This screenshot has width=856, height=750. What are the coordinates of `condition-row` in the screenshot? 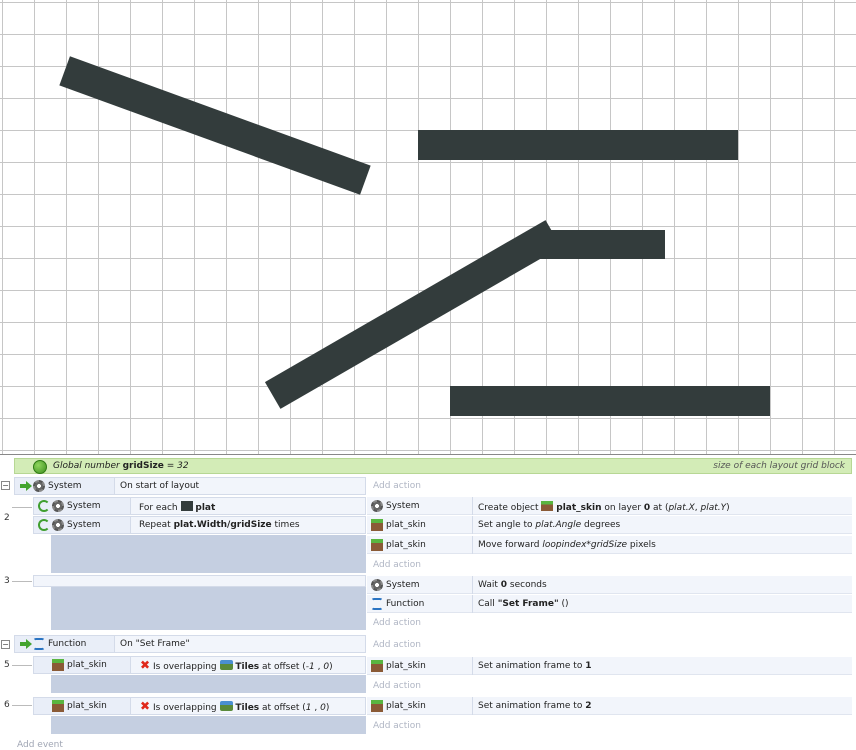 It's located at (199, 581).